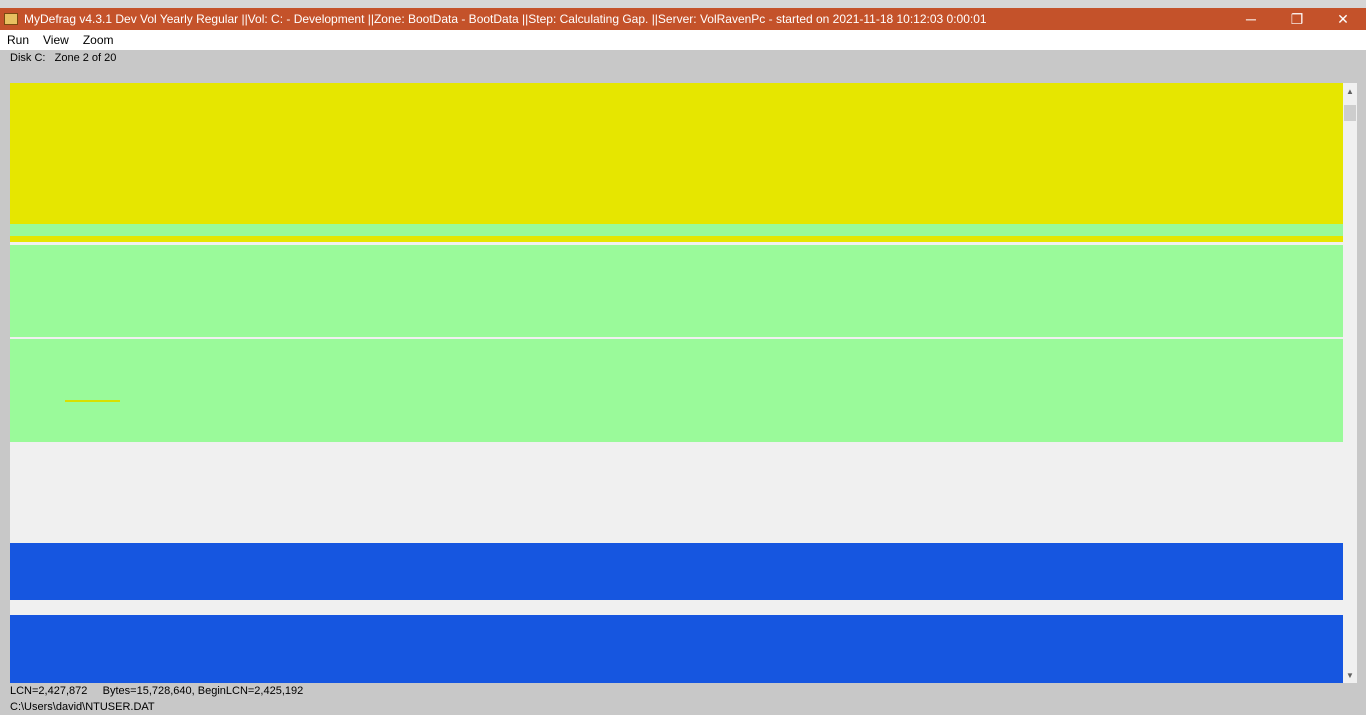 The height and width of the screenshot is (715, 1366). What do you see at coordinates (92, 401) in the screenshot?
I see `disk-band-unmovable` at bounding box center [92, 401].